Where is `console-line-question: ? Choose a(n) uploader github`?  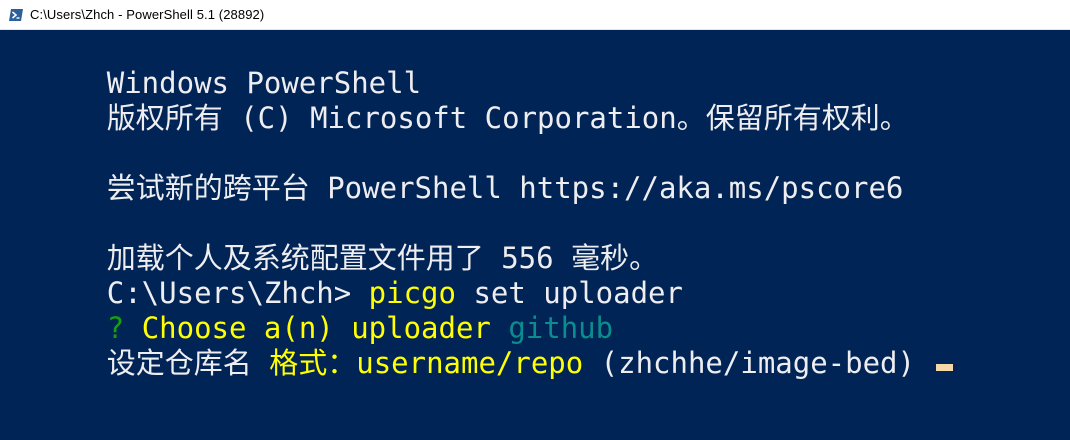
console-line-question: ? Choose a(n) uploader github is located at coordinates (307, 310).